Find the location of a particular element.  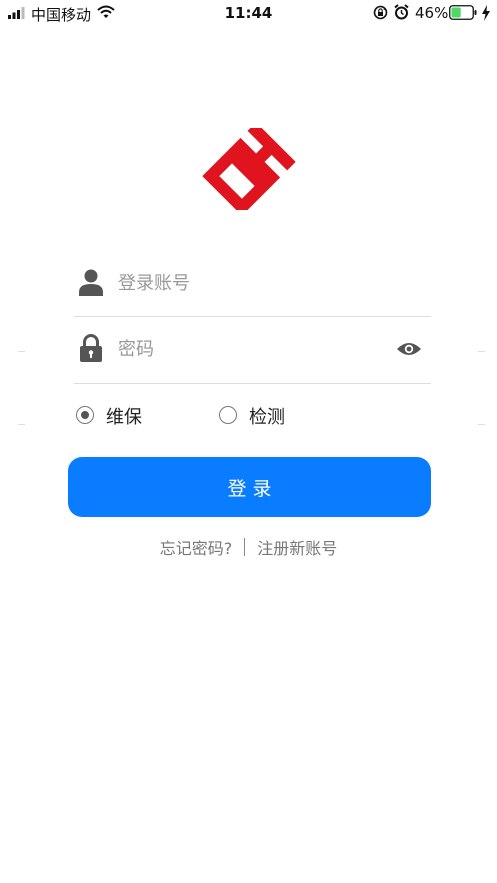

role-label: 检测 is located at coordinates (267, 417).